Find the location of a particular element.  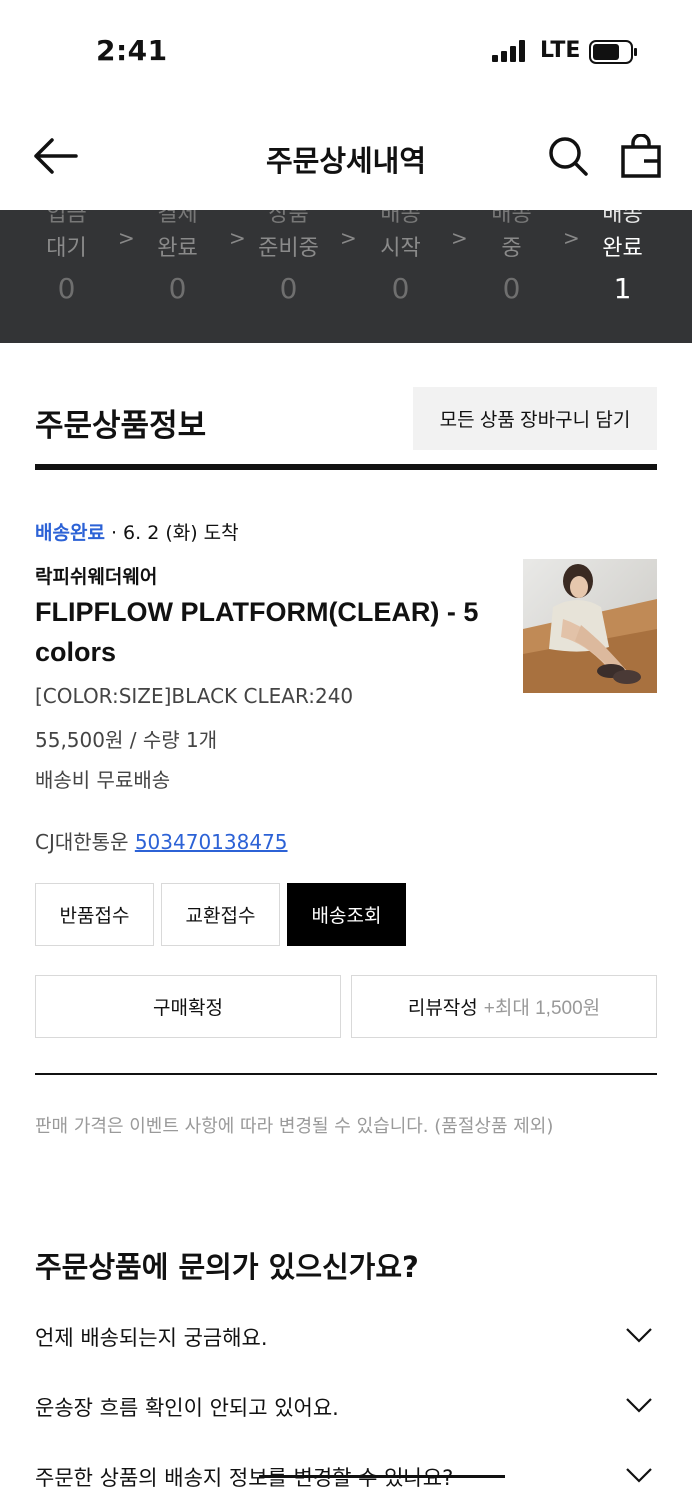

add-all-to-cart-button: 모든 상품 장바구니 담기 is located at coordinates (535, 418).